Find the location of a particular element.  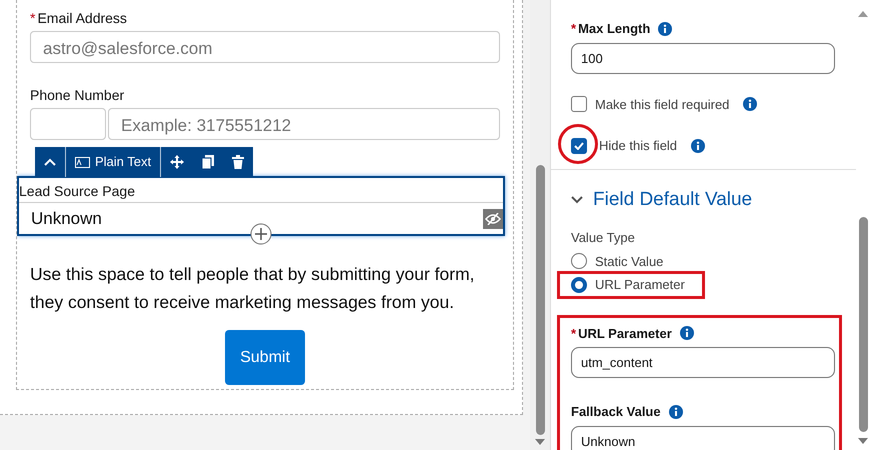

check-icon is located at coordinates (579, 146).